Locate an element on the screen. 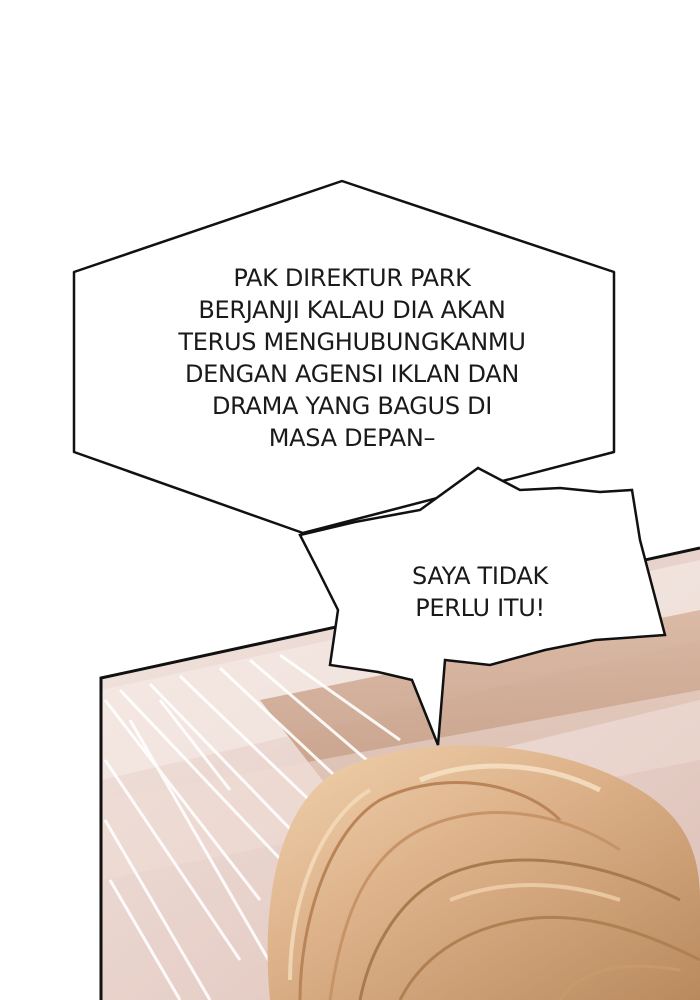 The image size is (700, 1000). speech-line: DENGAN AGENSI IKLAN DAN is located at coordinates (352, 374).